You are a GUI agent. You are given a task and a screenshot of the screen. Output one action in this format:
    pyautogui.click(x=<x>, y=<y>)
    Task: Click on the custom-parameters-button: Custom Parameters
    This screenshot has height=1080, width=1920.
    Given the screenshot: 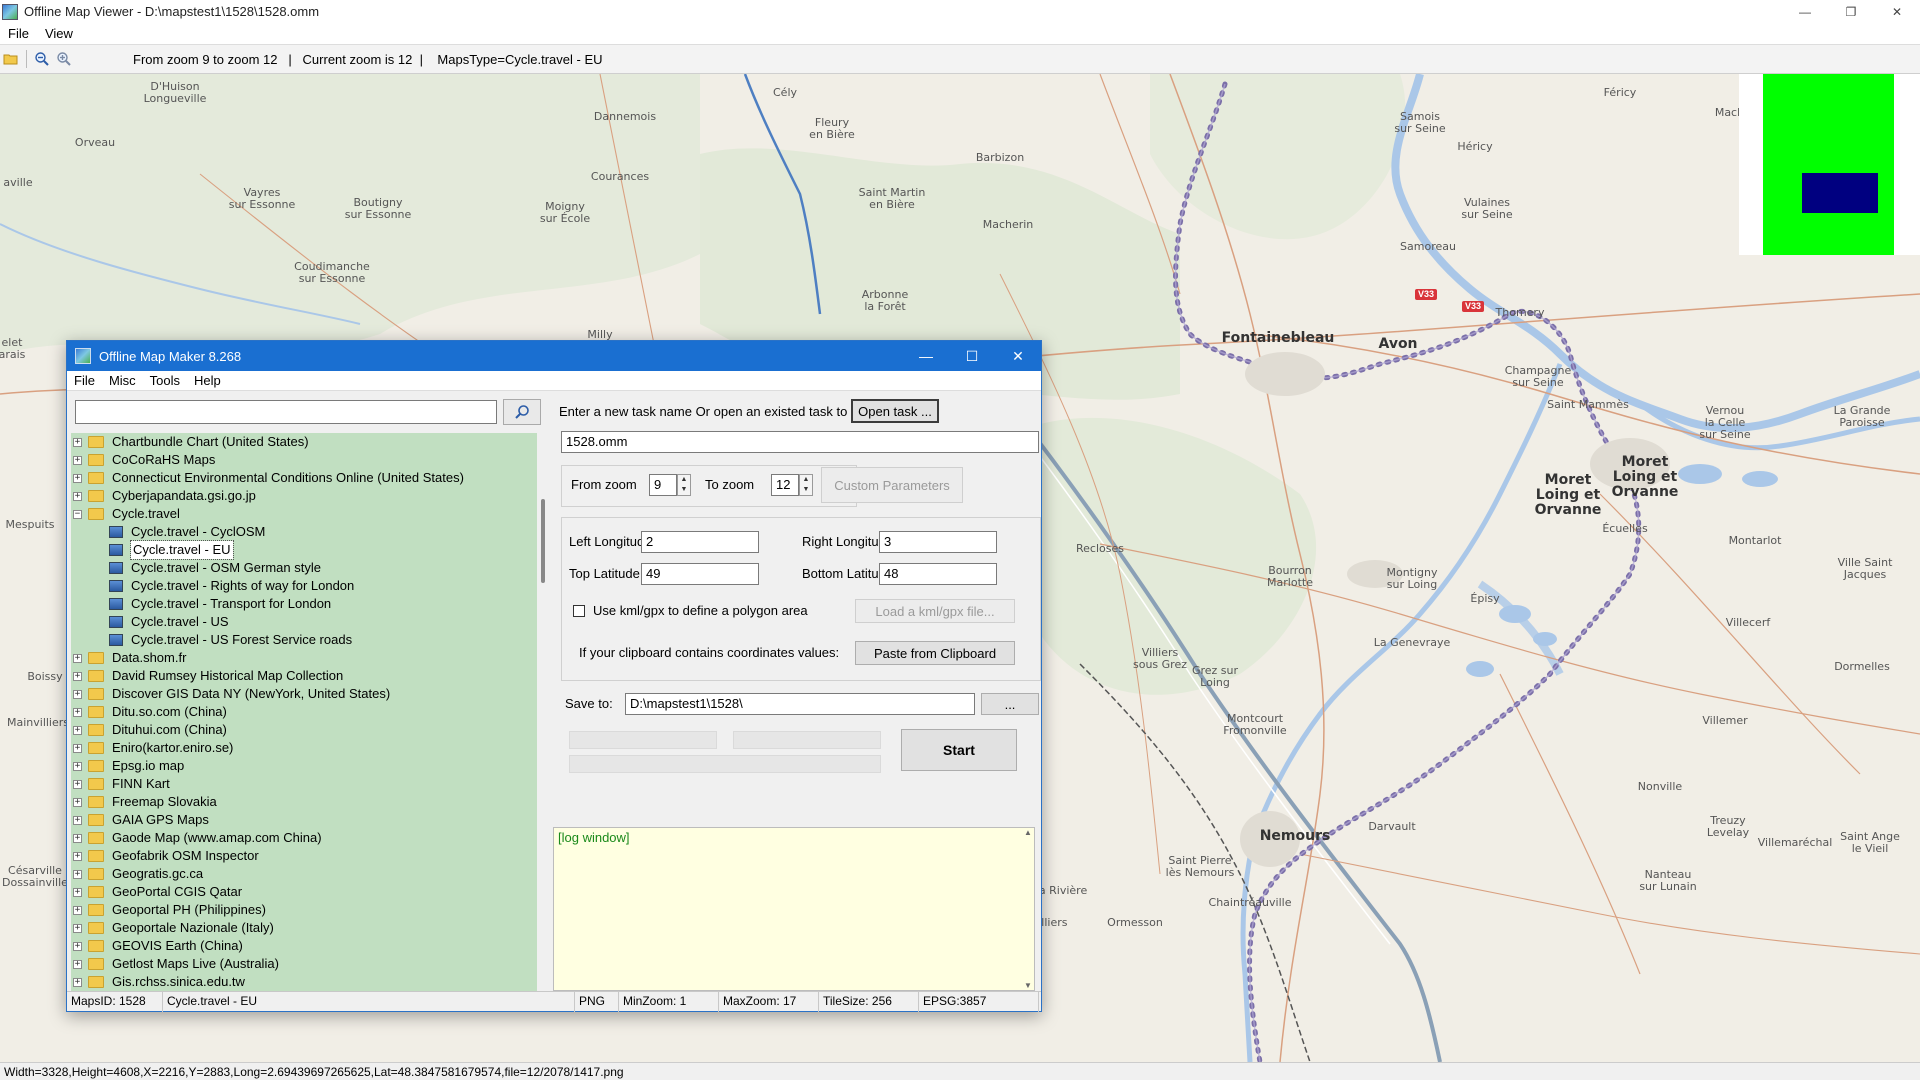 What is the action you would take?
    pyautogui.click(x=892, y=485)
    